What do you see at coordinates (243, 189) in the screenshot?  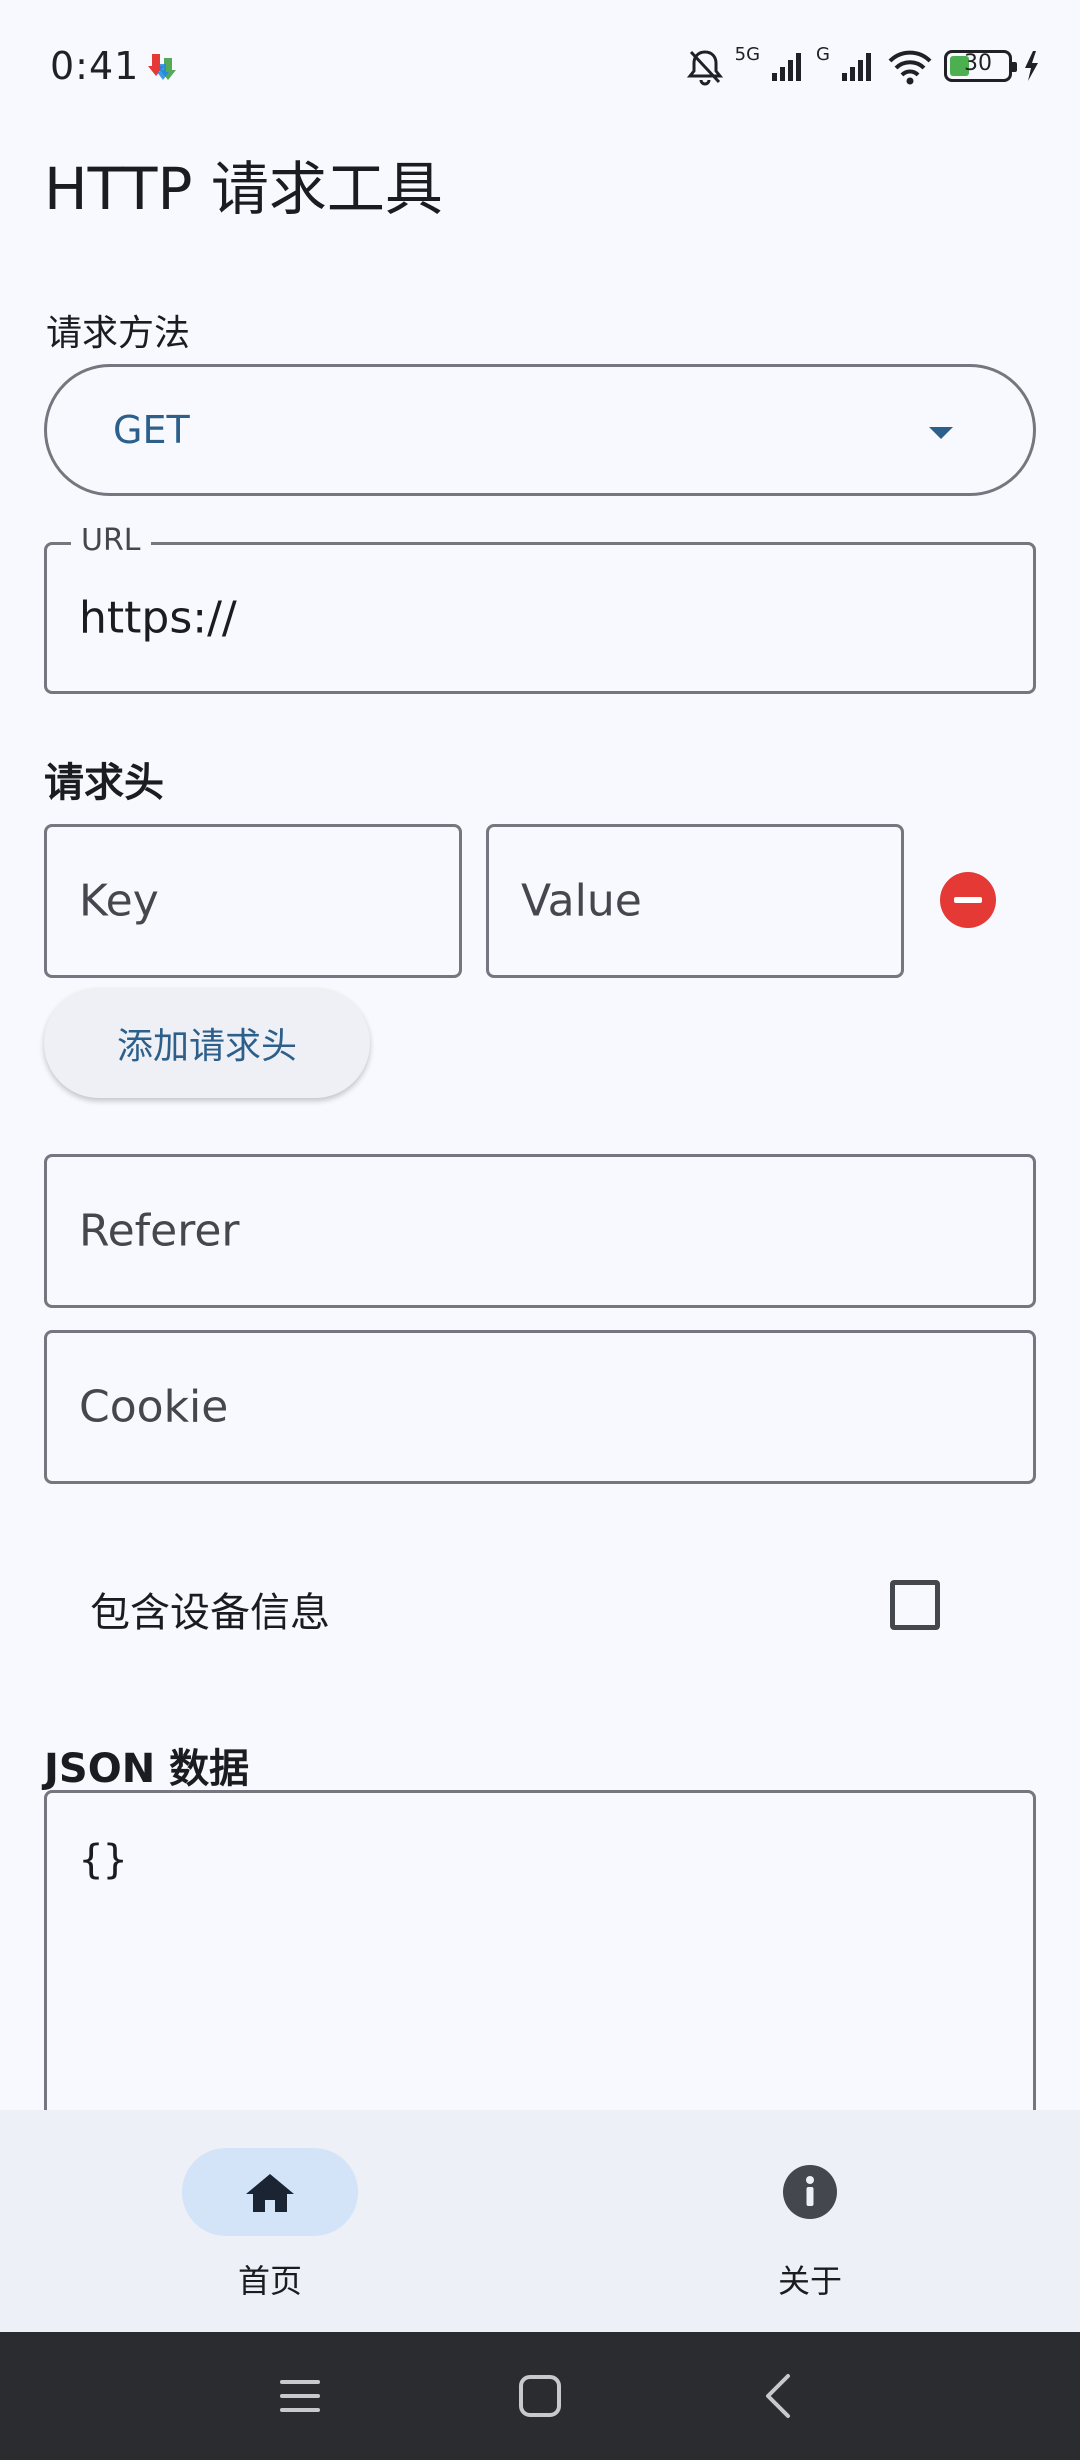 I see `page-title: HTTP 请求工具` at bounding box center [243, 189].